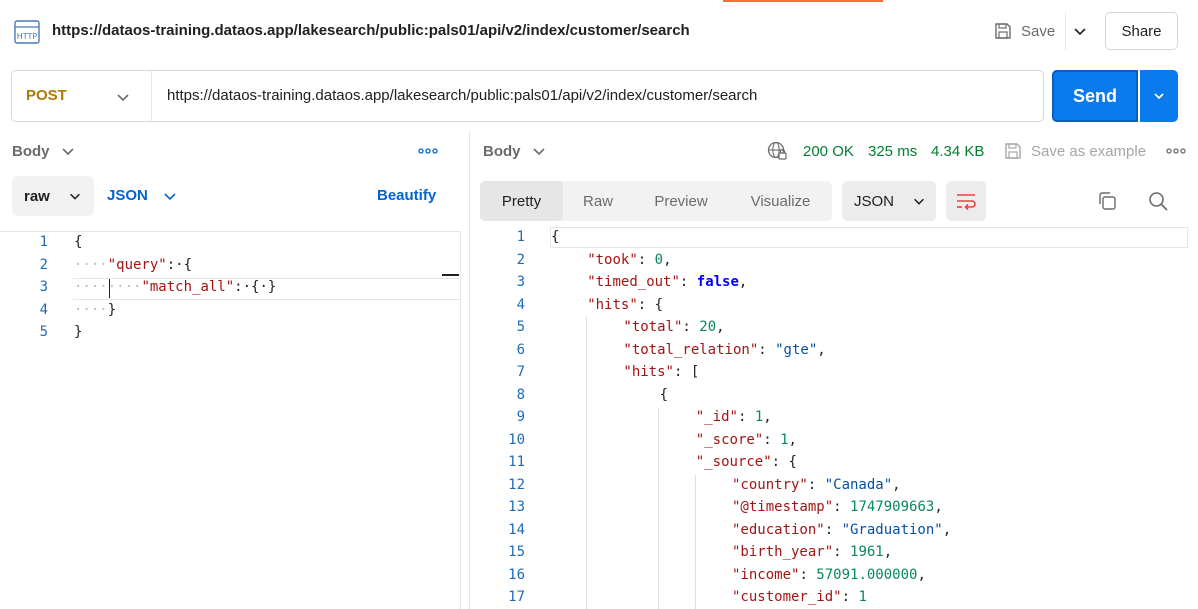 This screenshot has height=609, width=1198. I want to click on code-token: "timed_out", so click(633, 282).